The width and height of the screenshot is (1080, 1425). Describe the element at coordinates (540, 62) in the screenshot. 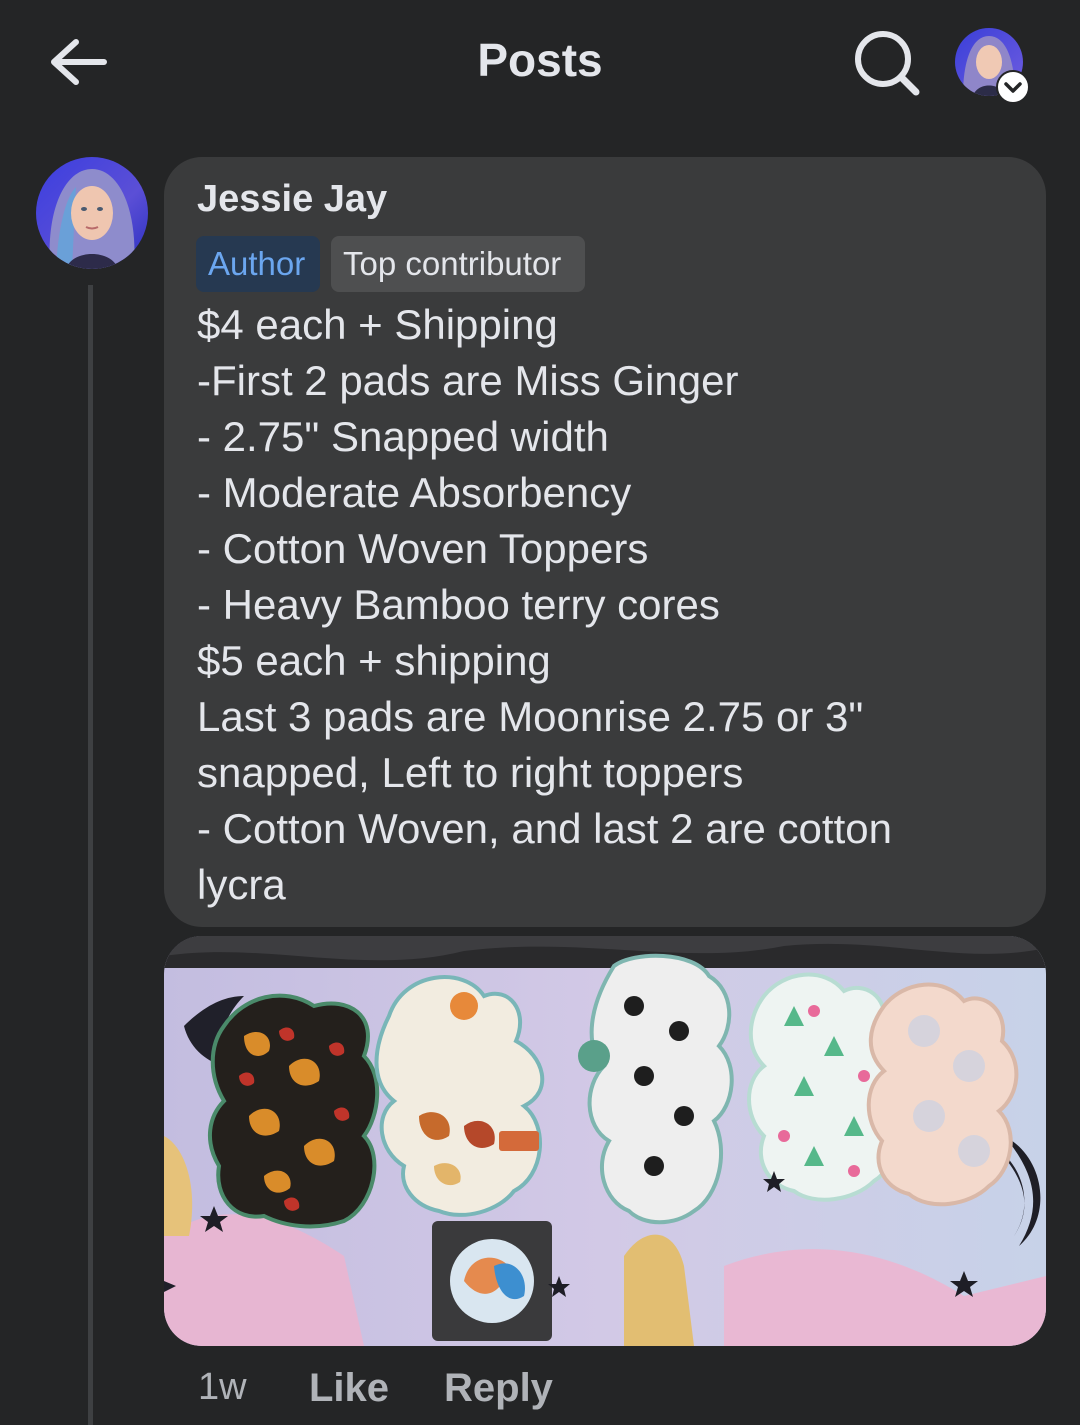

I see `top-bar: Posts` at that location.